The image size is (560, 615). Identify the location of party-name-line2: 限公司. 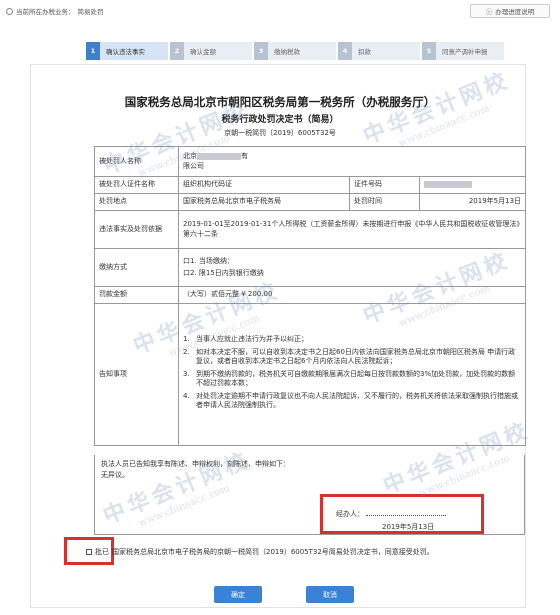
(193, 165).